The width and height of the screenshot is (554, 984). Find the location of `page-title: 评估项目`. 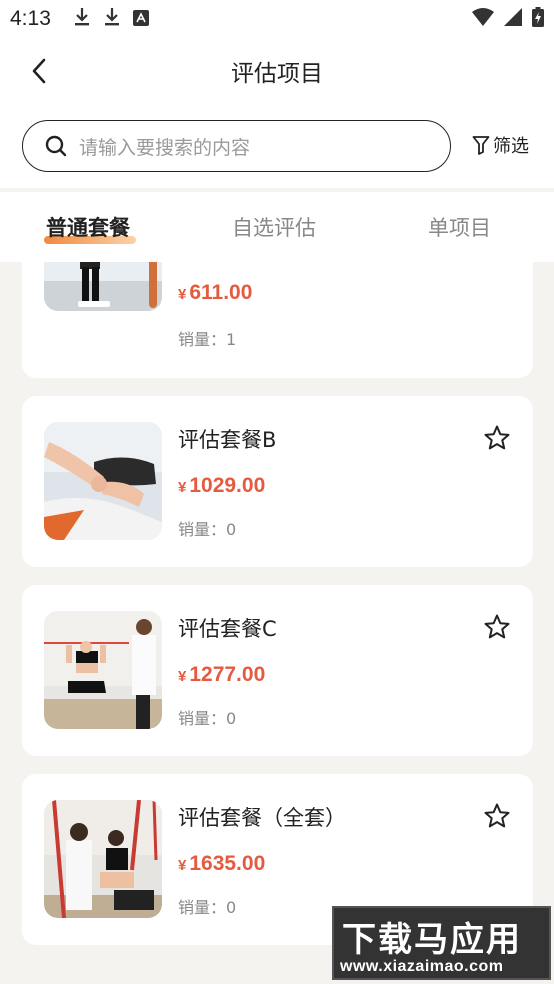

page-title: 评估项目 is located at coordinates (277, 74).